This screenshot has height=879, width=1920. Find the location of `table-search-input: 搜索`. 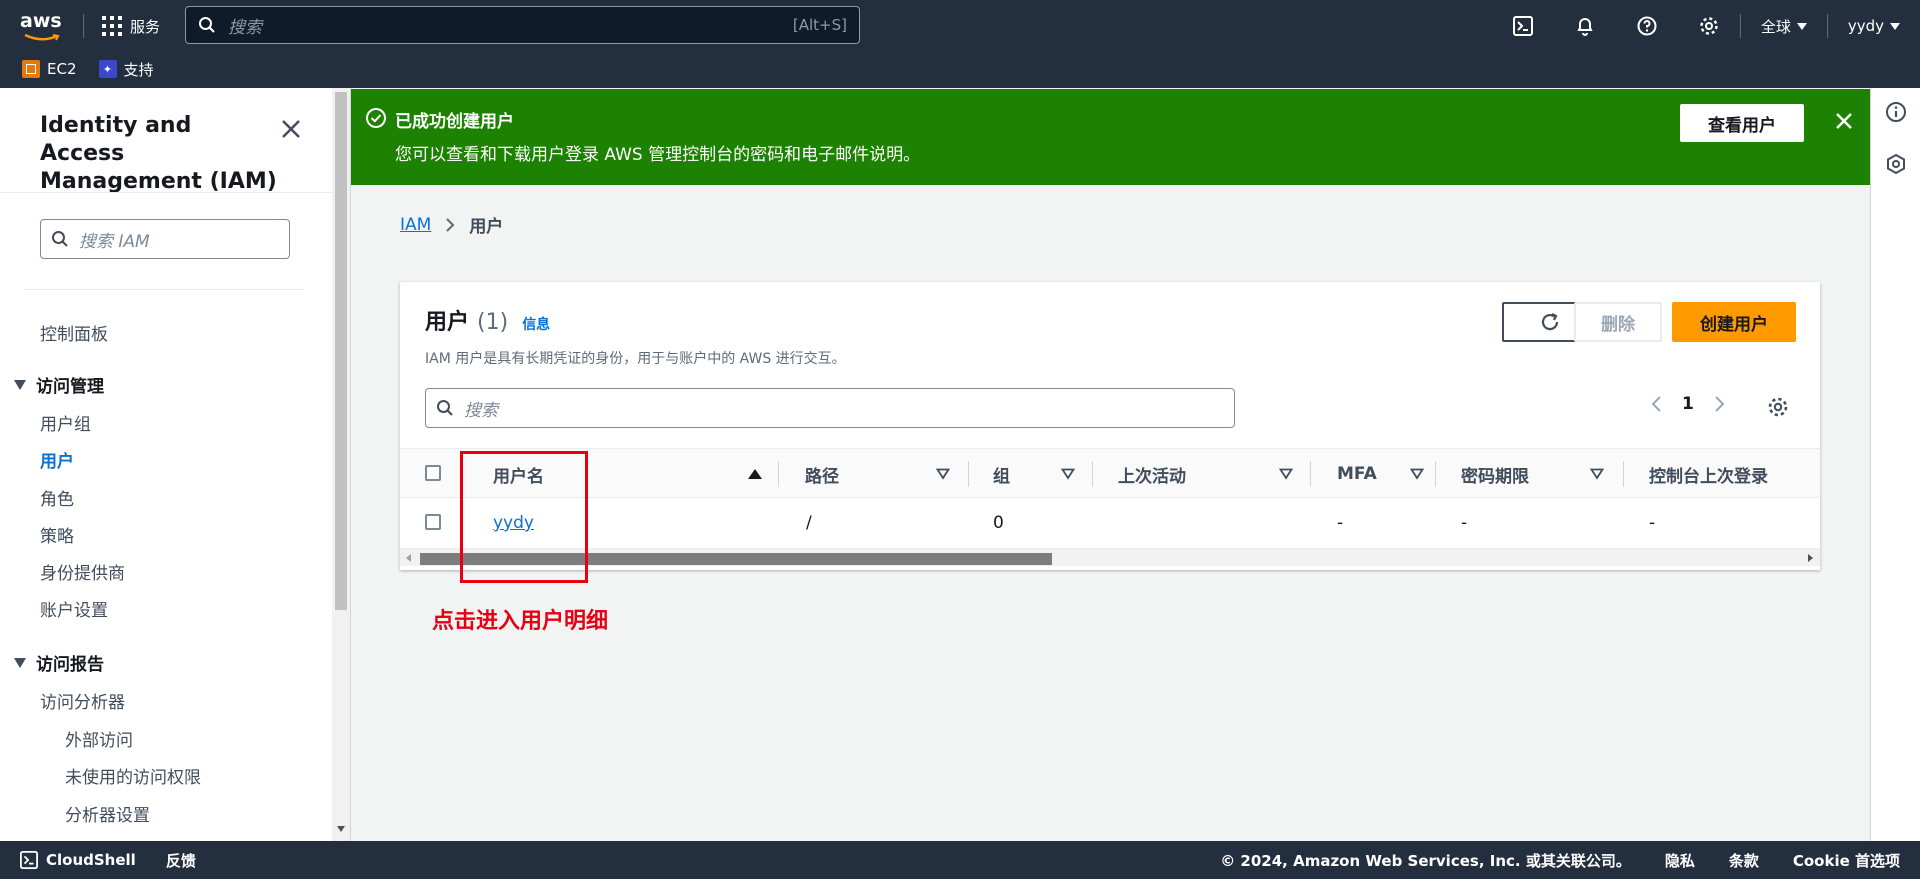

table-search-input: 搜索 is located at coordinates (830, 408).